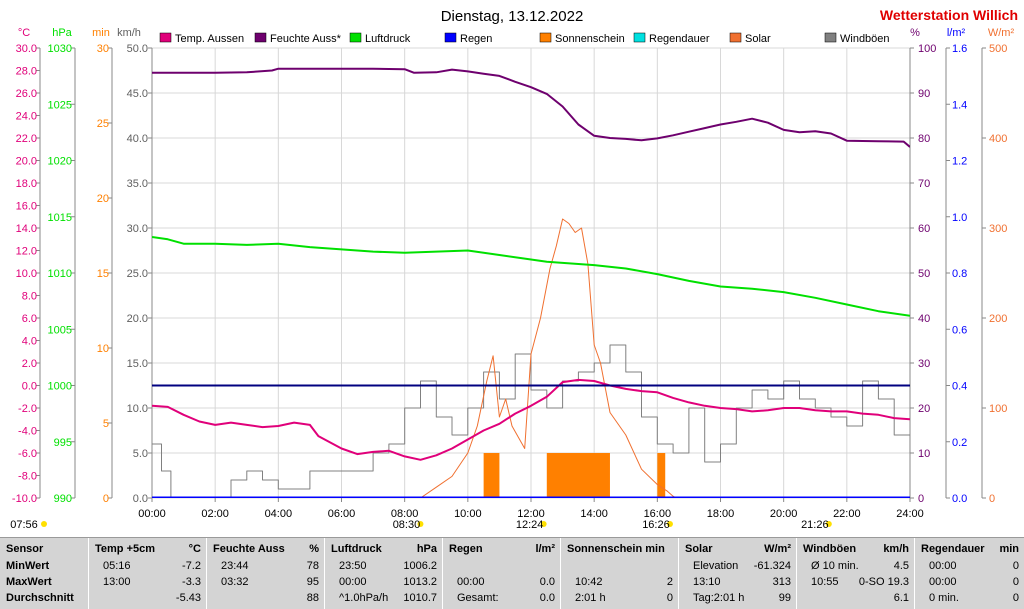 The height and width of the screenshot is (609, 1024). Describe the element at coordinates (63, 499) in the screenshot. I see `axis-tick-label-press: 990` at that location.